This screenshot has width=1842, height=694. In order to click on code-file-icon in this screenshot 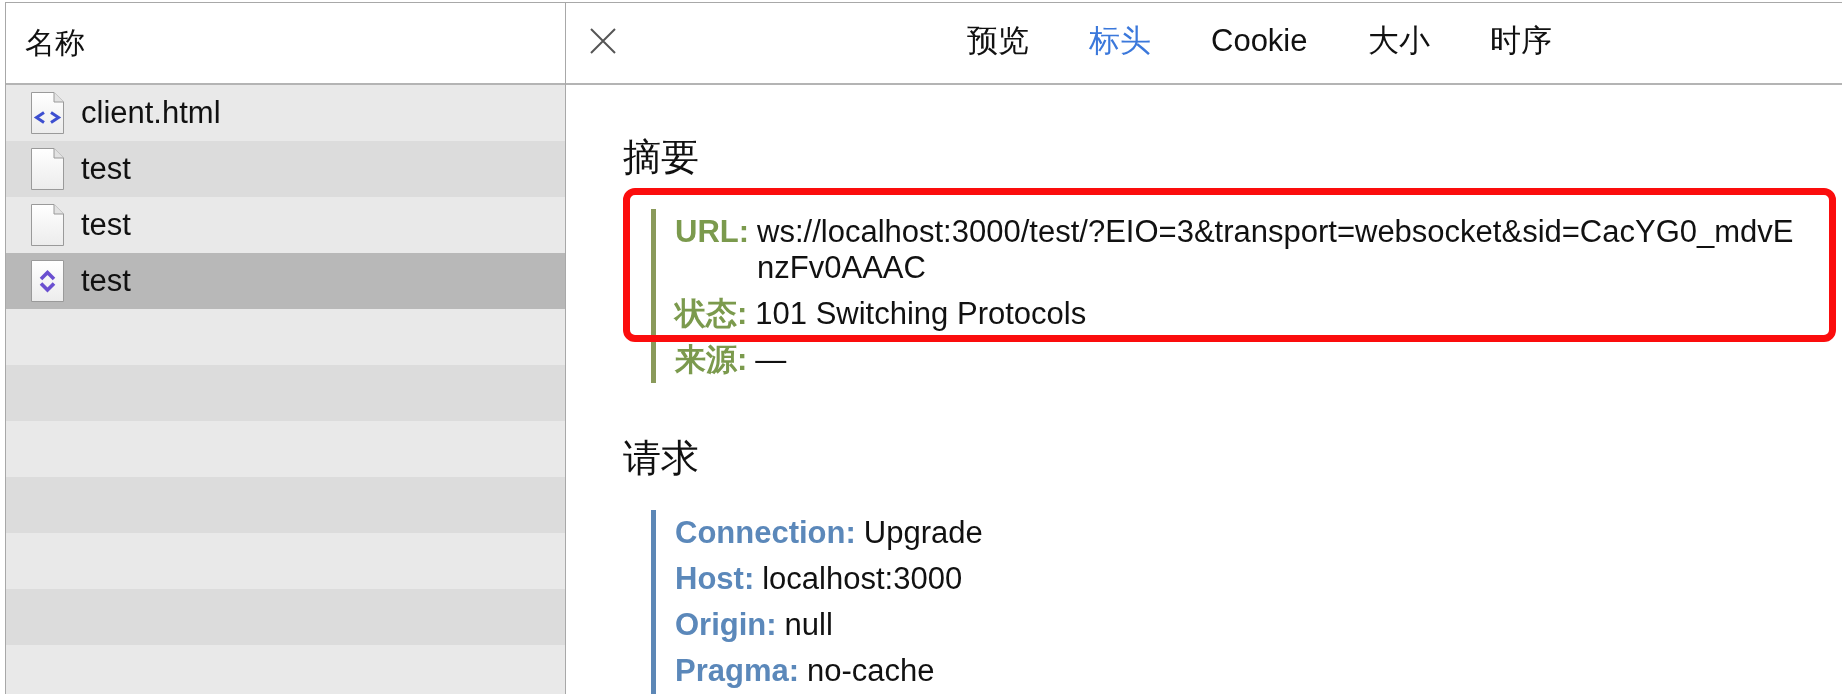, I will do `click(47, 113)`.